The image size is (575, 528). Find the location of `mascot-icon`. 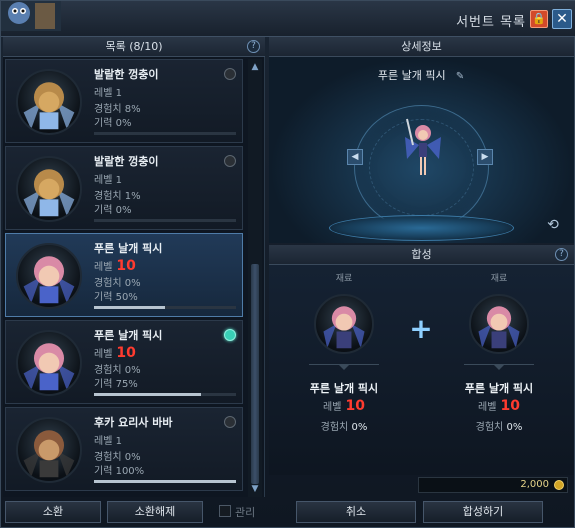

mascot-icon is located at coordinates (31, 16).